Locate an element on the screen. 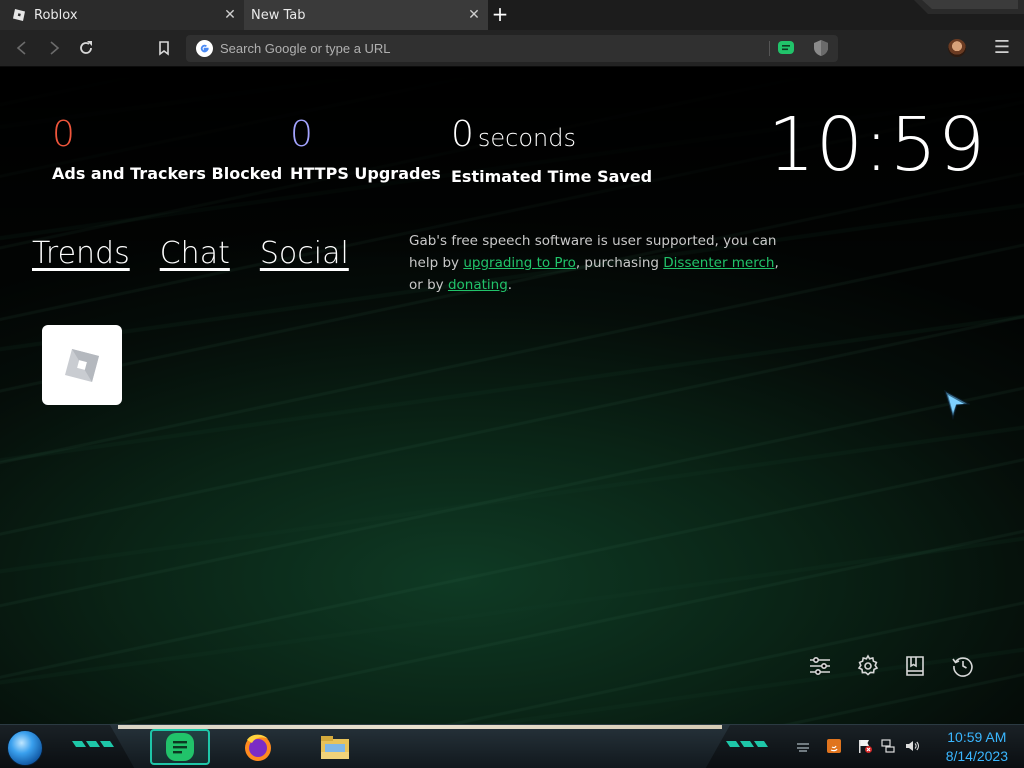 The width and height of the screenshot is (1024, 768). chat-extension-icon is located at coordinates (786, 48).